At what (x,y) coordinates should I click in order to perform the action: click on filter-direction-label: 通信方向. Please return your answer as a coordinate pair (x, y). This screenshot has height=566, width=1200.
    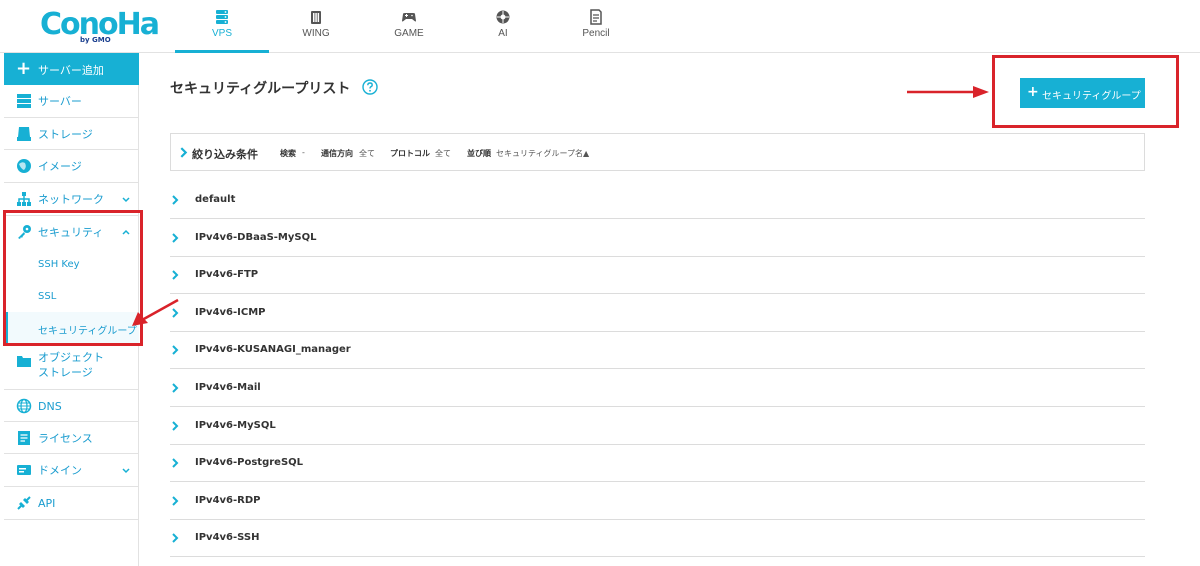
    Looking at the image, I should click on (337, 153).